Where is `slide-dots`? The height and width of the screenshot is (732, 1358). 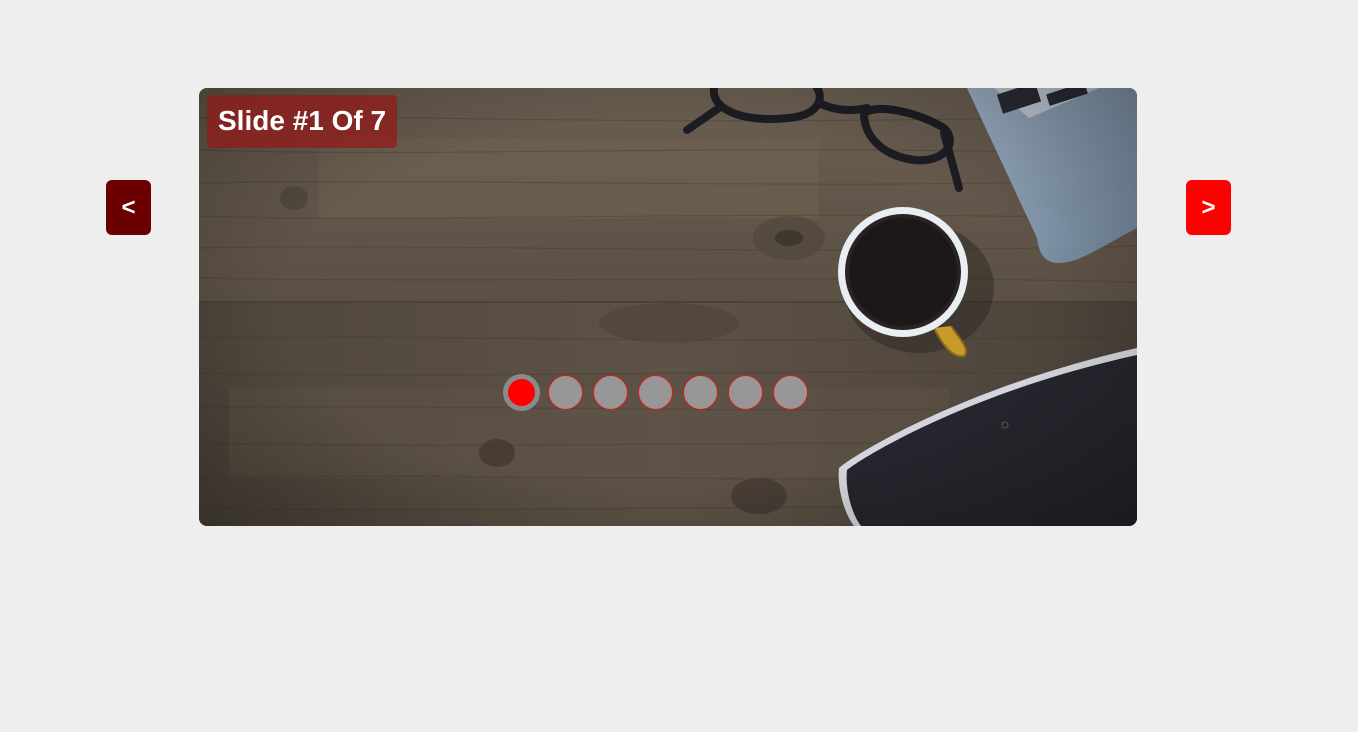
slide-dots is located at coordinates (655, 392).